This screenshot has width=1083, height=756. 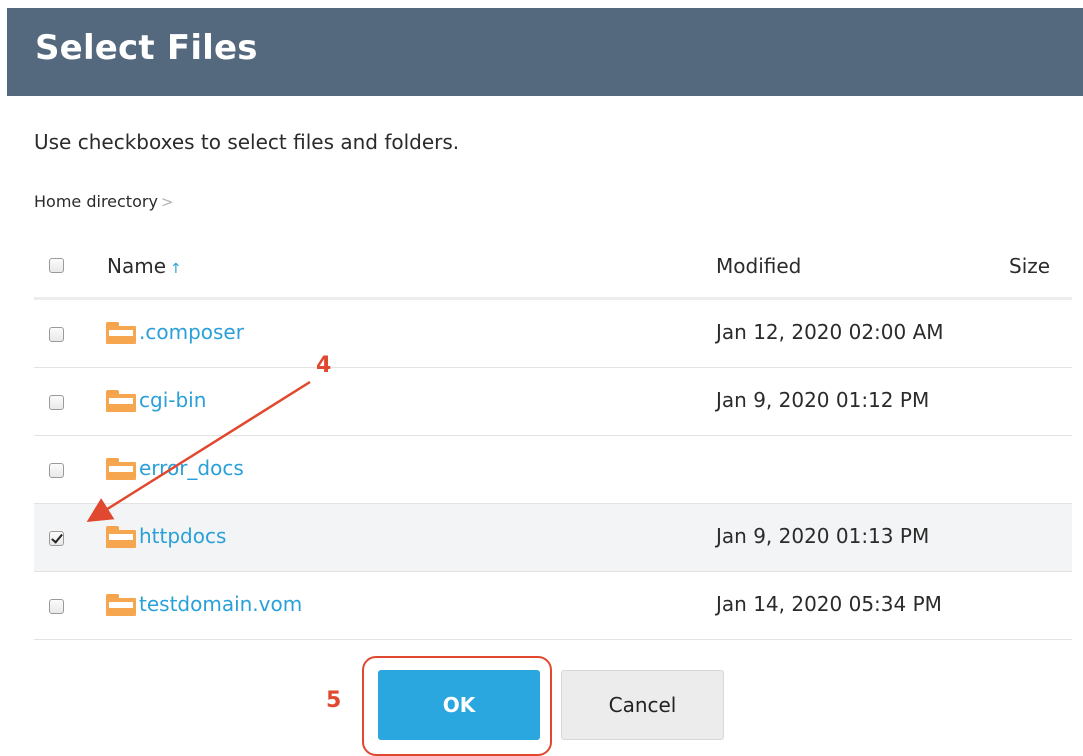 I want to click on annotation-step-5: 5, so click(x=334, y=700).